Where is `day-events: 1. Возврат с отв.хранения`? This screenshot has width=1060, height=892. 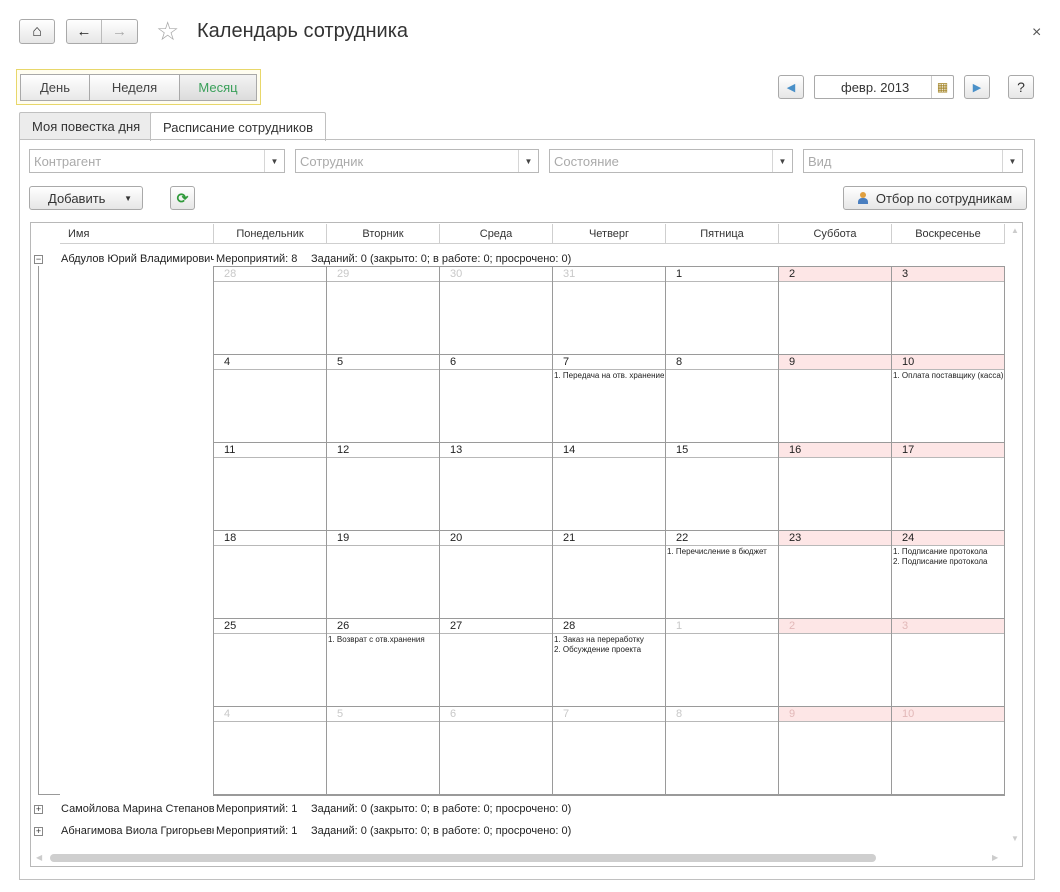
day-events: 1. Возврат с отв.хранения is located at coordinates (383, 640).